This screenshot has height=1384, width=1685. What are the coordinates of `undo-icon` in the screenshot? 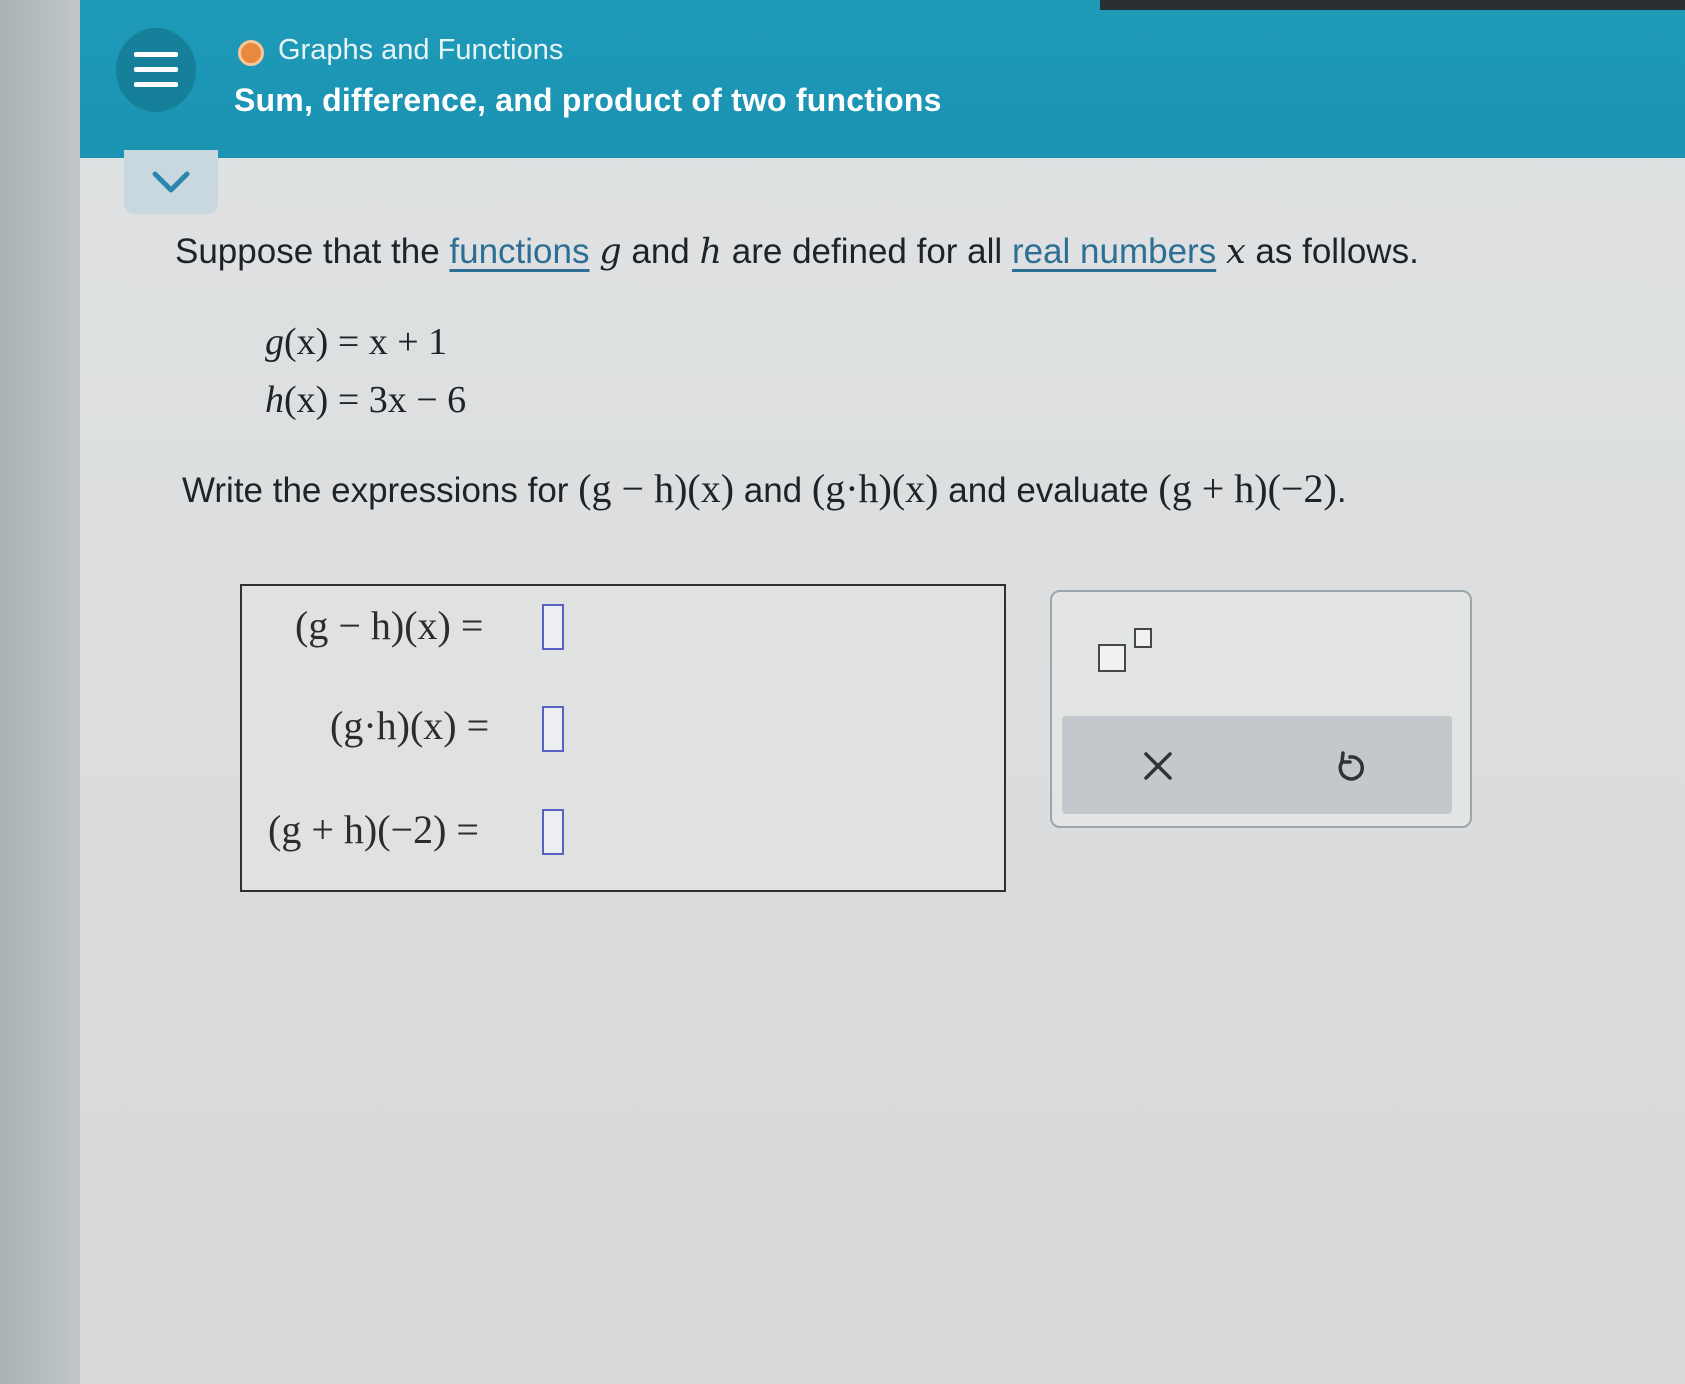 It's located at (1351, 766).